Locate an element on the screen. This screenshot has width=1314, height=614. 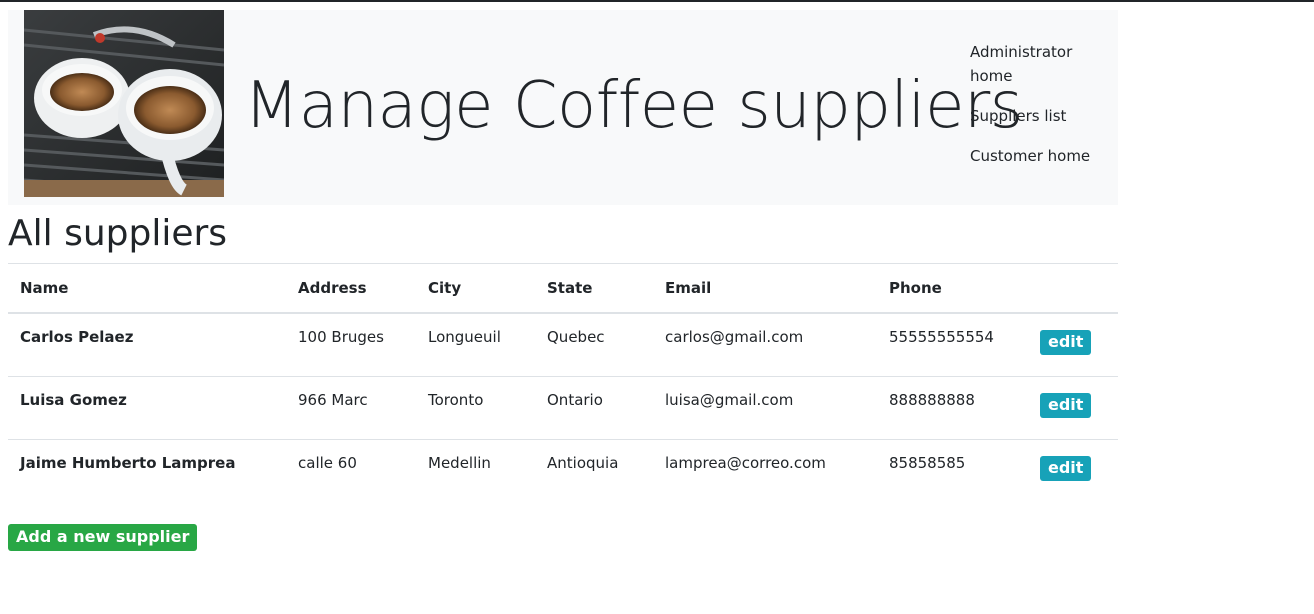
add-supplier-button: Add a new supplier is located at coordinates (103, 537).